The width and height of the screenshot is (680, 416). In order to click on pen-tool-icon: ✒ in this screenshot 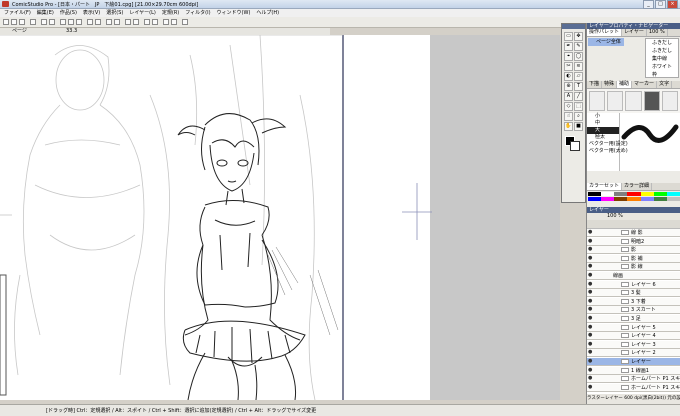, I will do `click(568, 46)`.